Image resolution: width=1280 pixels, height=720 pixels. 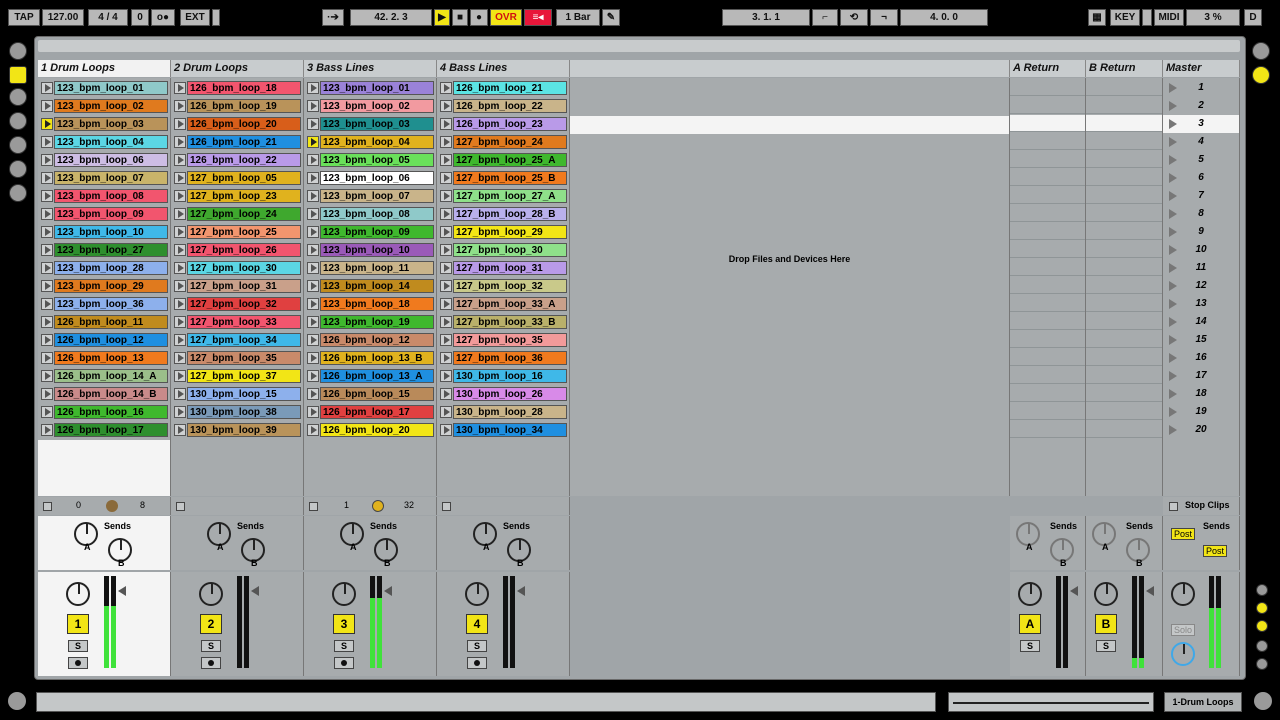 I want to click on track-activator-button: 2, so click(x=211, y=624).